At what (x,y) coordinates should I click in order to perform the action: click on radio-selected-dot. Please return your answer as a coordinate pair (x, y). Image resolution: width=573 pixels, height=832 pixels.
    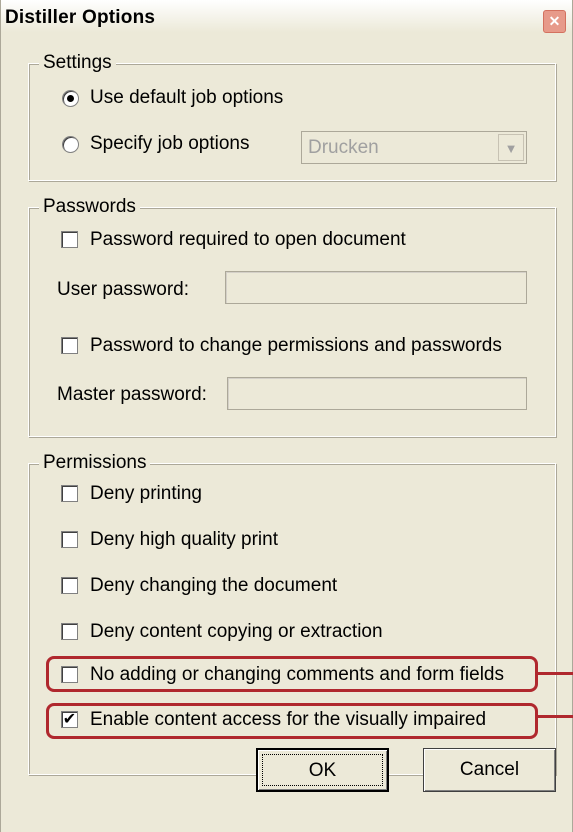
    Looking at the image, I should click on (70, 98).